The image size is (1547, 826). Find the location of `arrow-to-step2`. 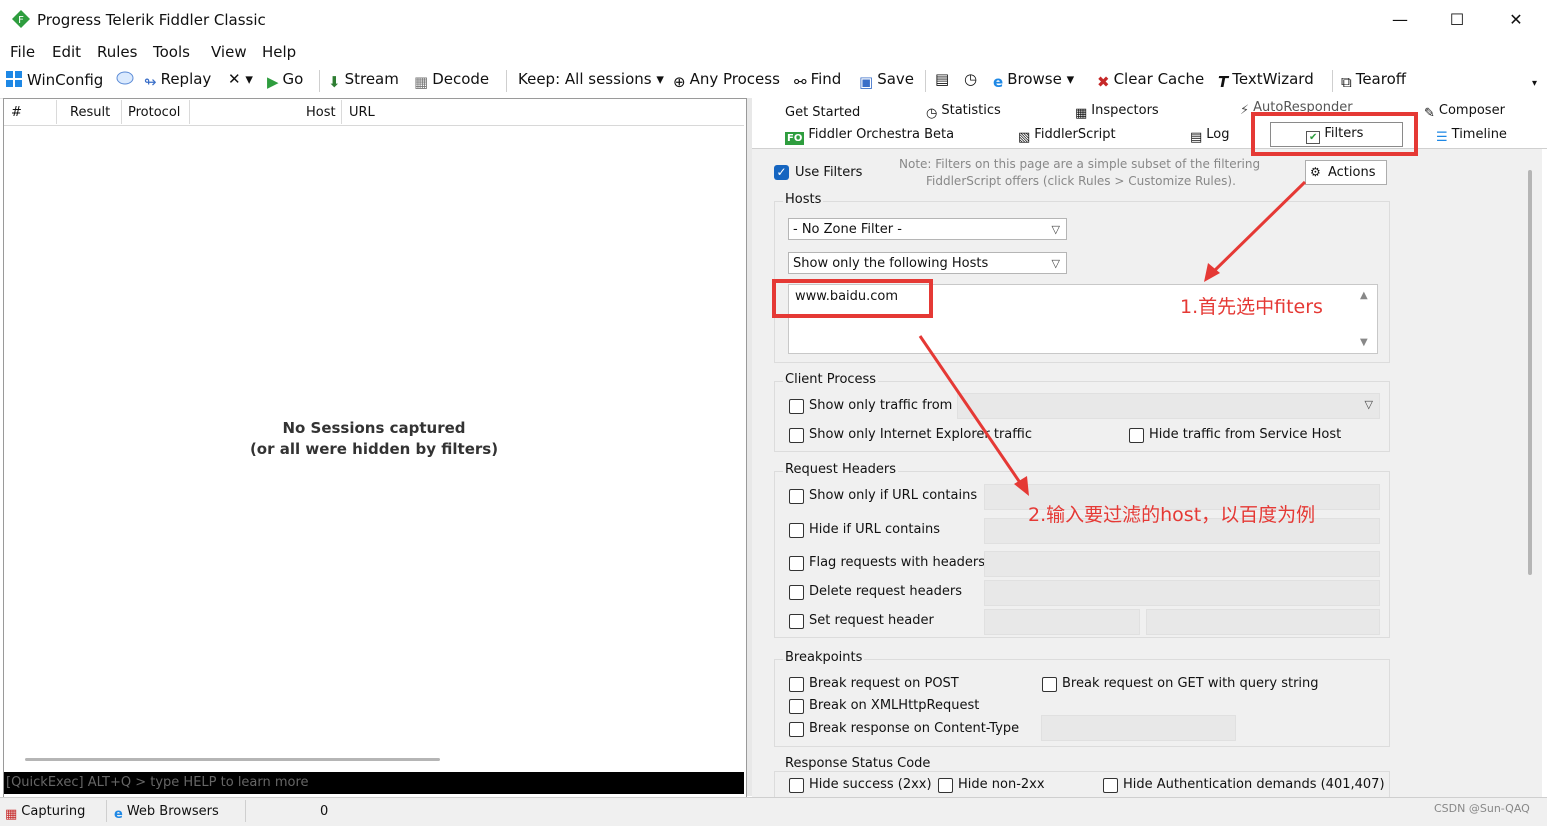

arrow-to-step2 is located at coordinates (971, 411).